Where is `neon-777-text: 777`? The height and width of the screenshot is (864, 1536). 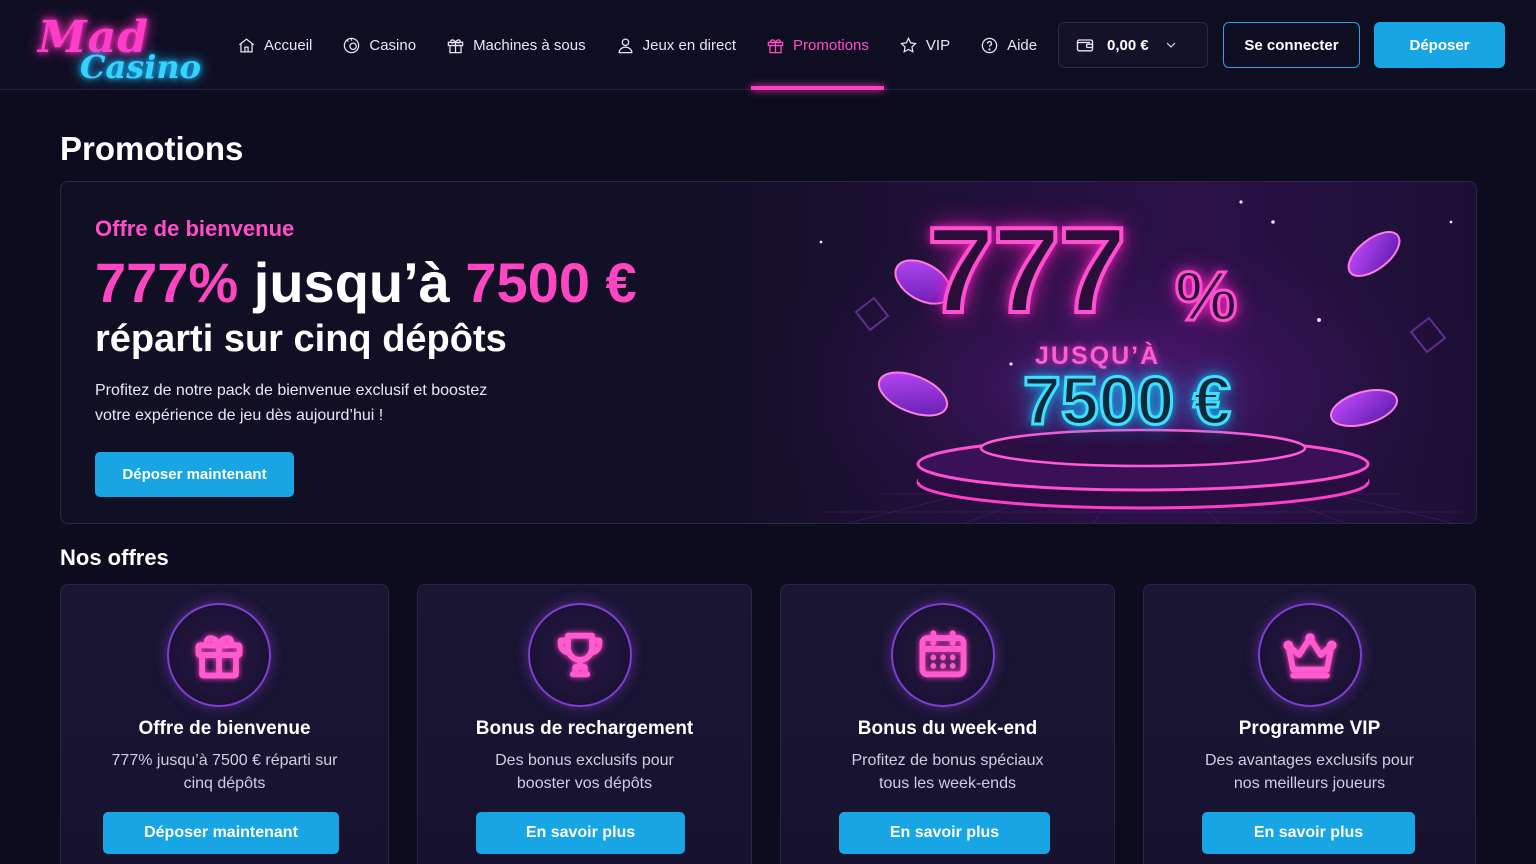 neon-777-text: 777 is located at coordinates (1027, 270).